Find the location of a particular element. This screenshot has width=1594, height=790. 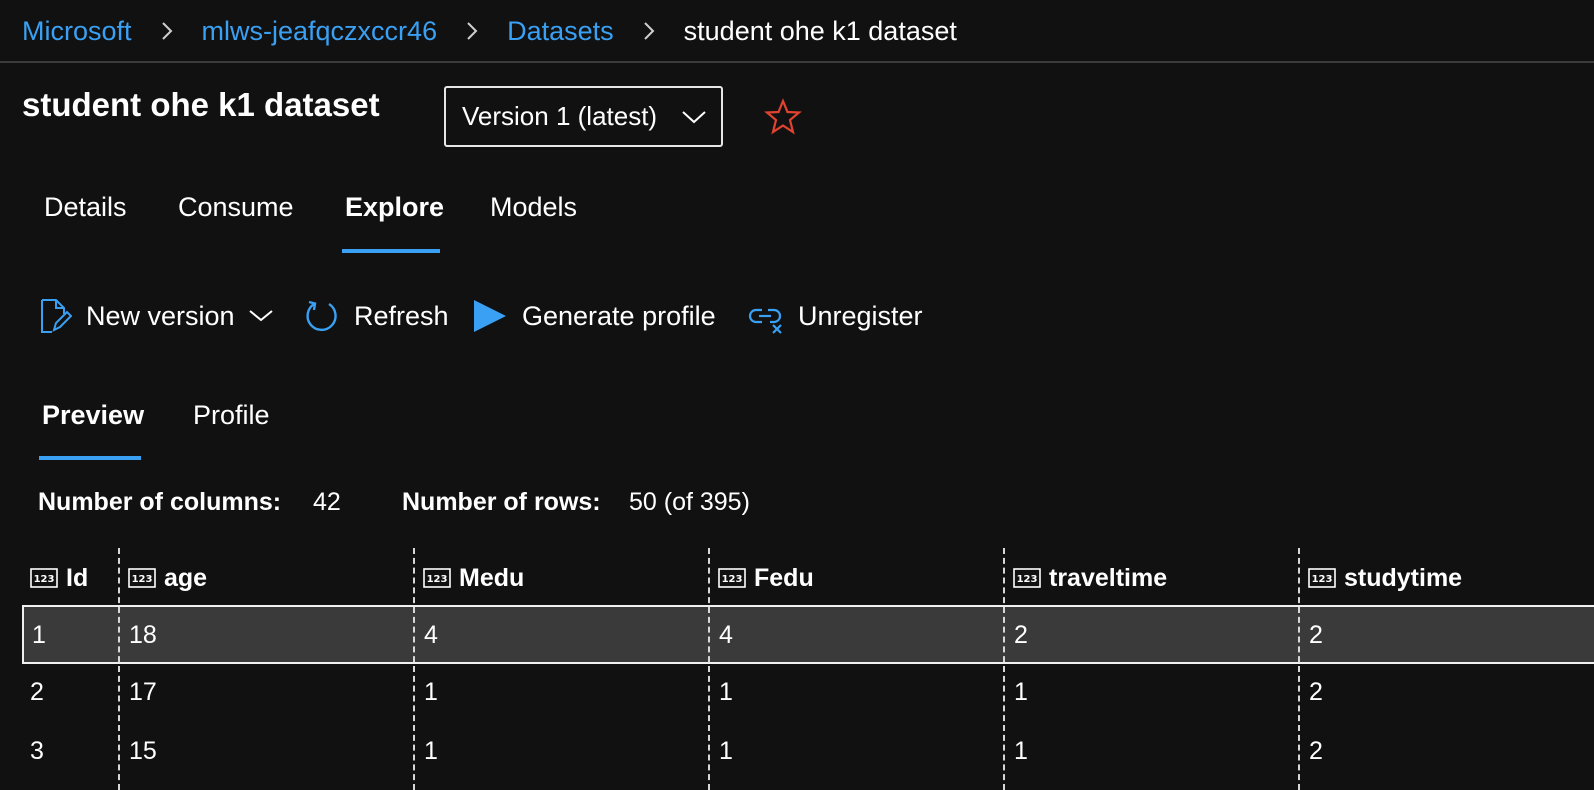

tab-consume: Consume is located at coordinates (236, 207).